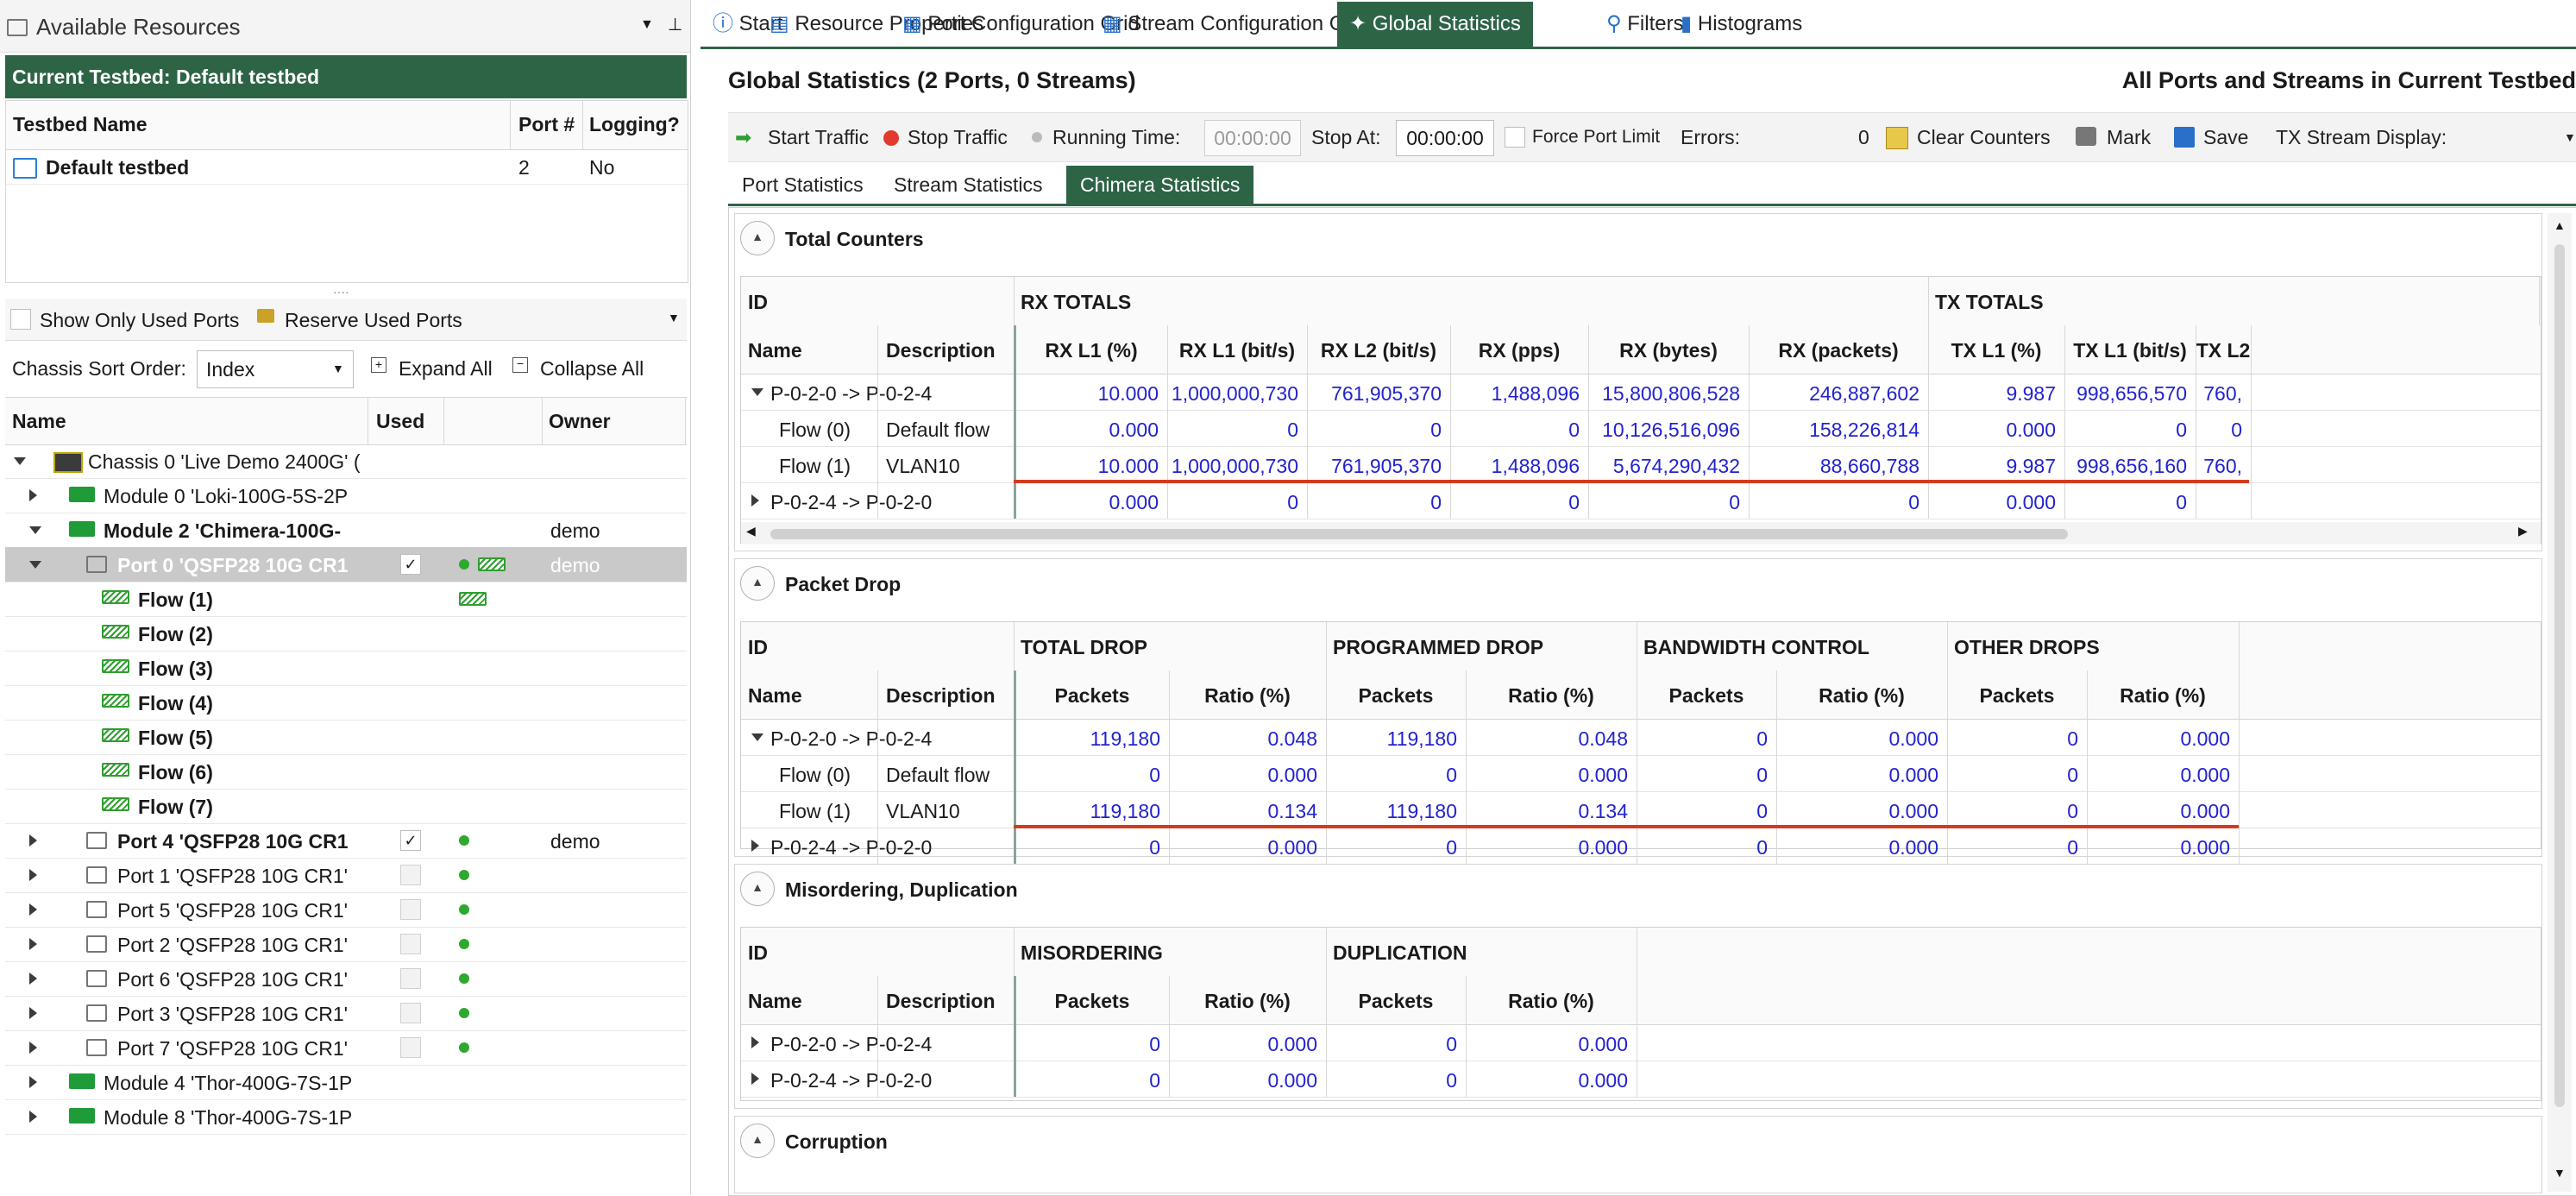  Describe the element at coordinates (346, 634) in the screenshot. I see `tree-row: Flow (2)` at that location.